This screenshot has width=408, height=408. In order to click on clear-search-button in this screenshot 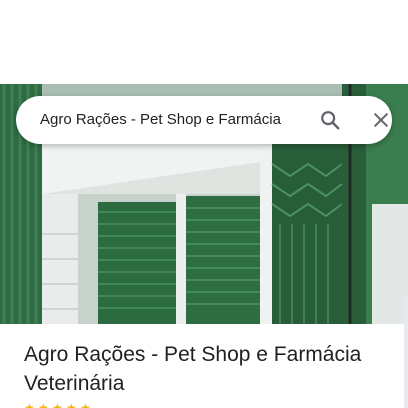, I will do `click(381, 120)`.